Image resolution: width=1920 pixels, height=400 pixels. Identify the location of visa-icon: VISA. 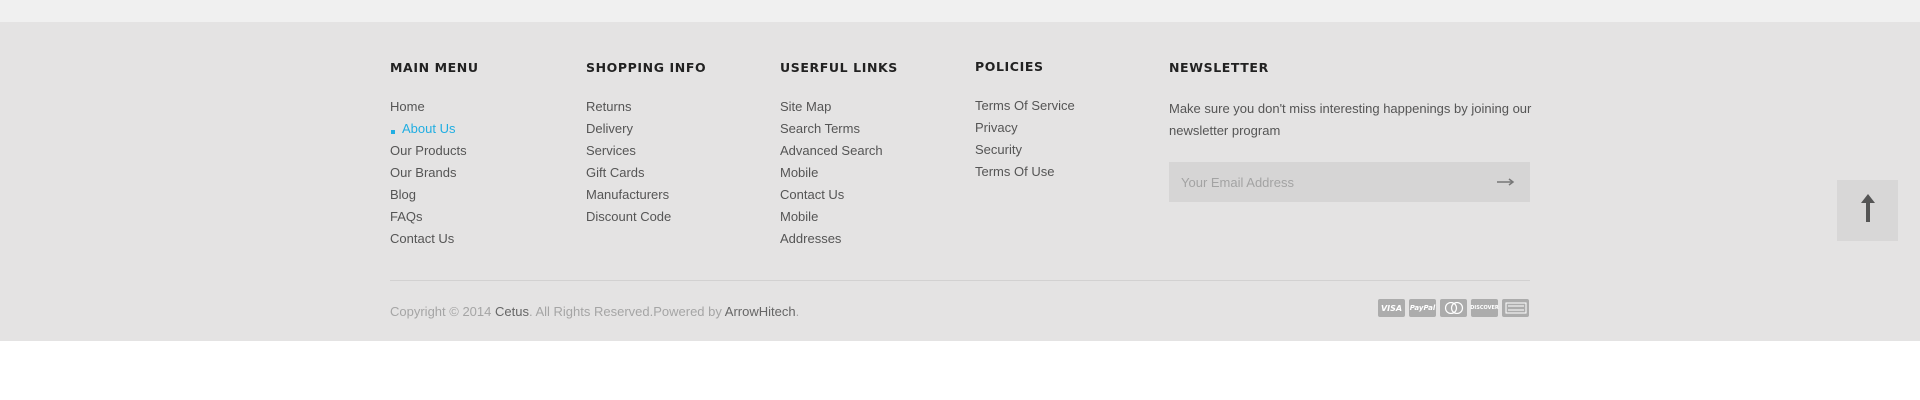
(1391, 308).